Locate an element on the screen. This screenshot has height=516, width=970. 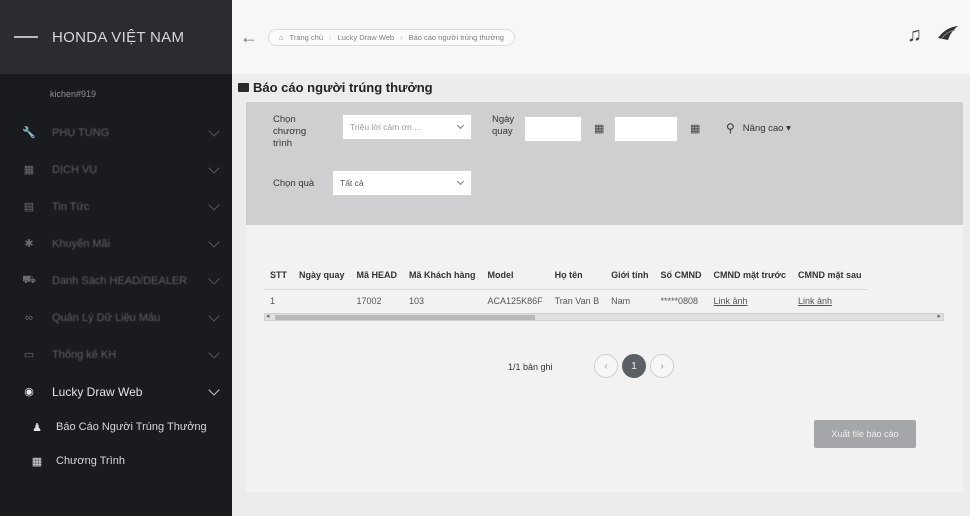
app-title: HONDA VIỆT NAM is located at coordinates (118, 37).